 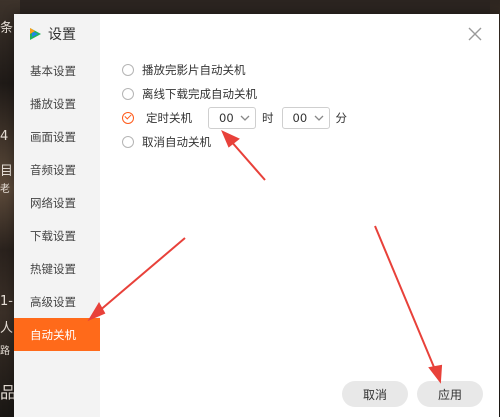 I want to click on minute-unit: 分, so click(x=341, y=118).